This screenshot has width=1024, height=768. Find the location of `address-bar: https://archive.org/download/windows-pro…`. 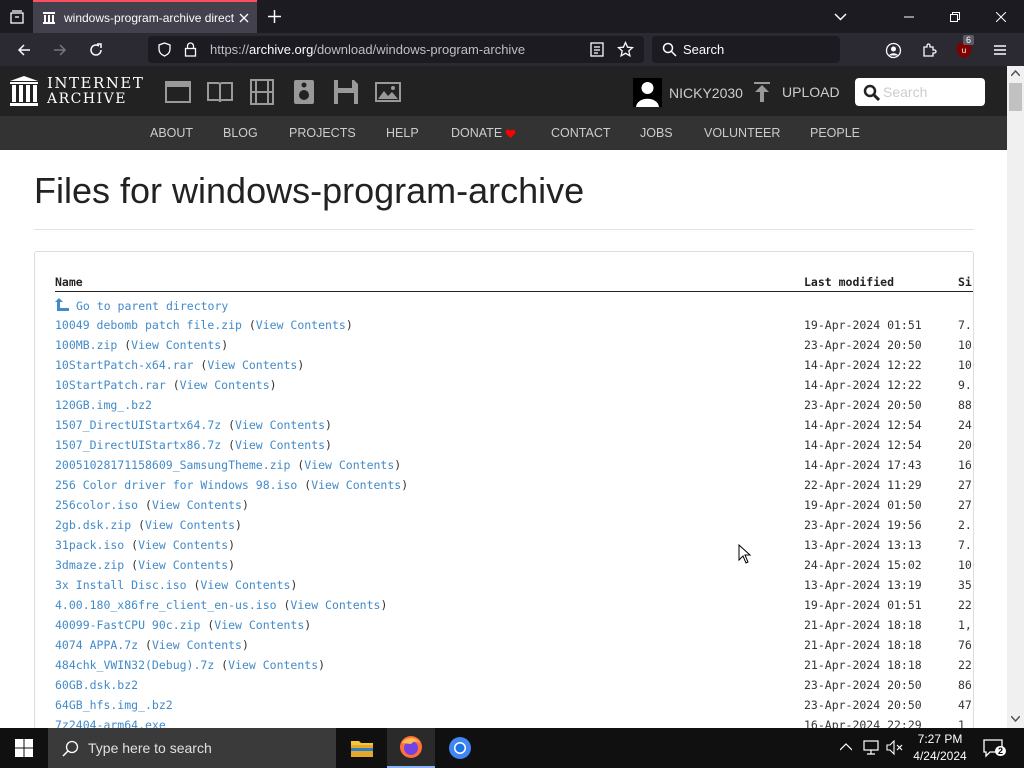

address-bar: https://archive.org/download/windows-pro… is located at coordinates (396, 49).